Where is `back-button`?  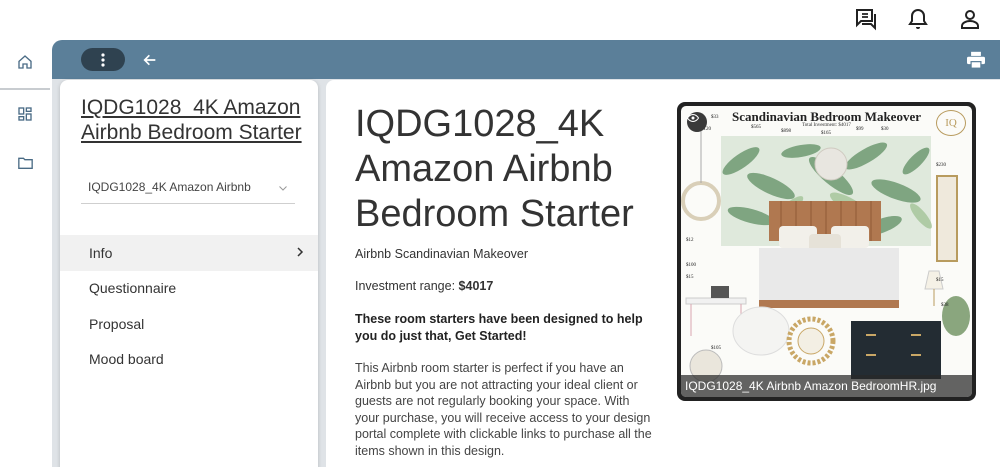 back-button is located at coordinates (150, 60).